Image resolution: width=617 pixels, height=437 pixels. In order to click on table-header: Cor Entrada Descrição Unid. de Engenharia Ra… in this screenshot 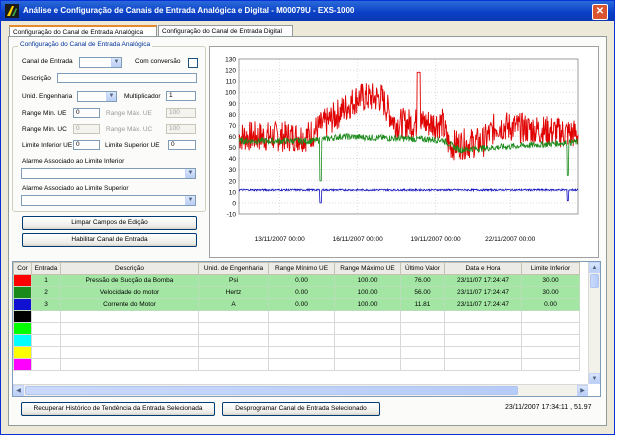, I will do `click(296, 268)`.